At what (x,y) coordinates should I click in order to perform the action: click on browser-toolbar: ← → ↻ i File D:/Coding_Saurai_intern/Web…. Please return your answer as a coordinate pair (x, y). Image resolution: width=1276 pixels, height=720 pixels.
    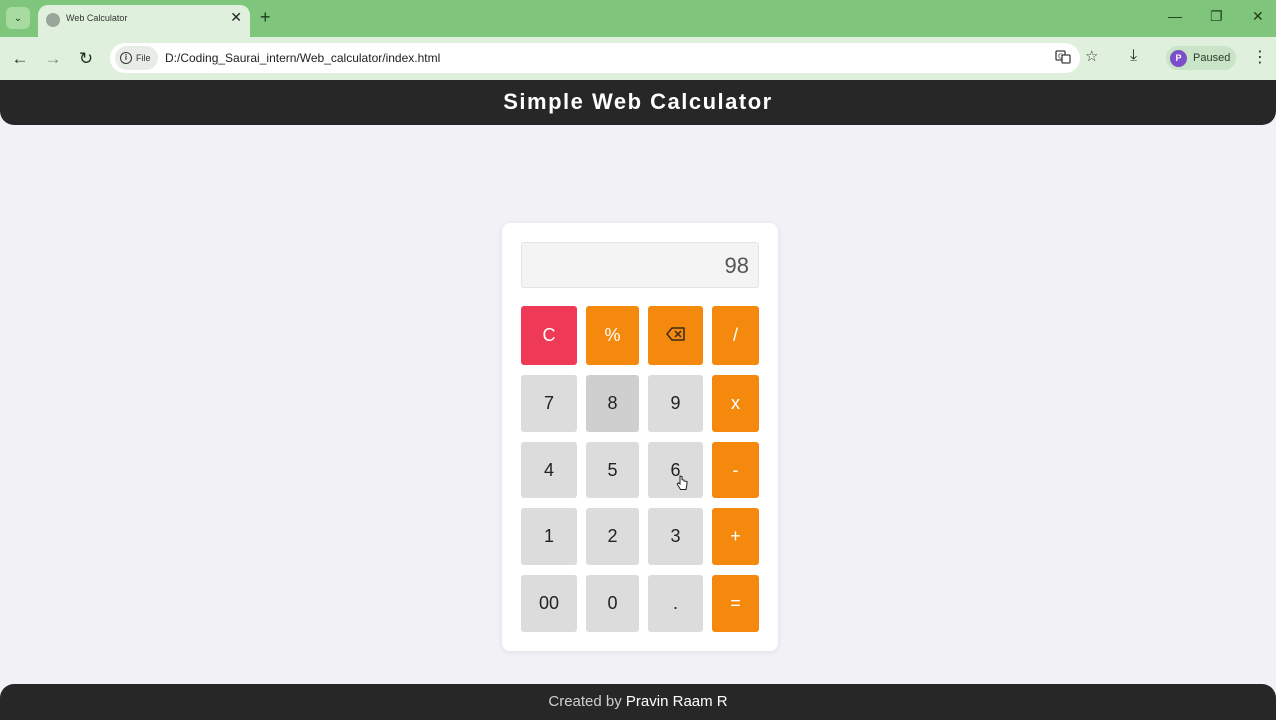
    Looking at the image, I should click on (638, 58).